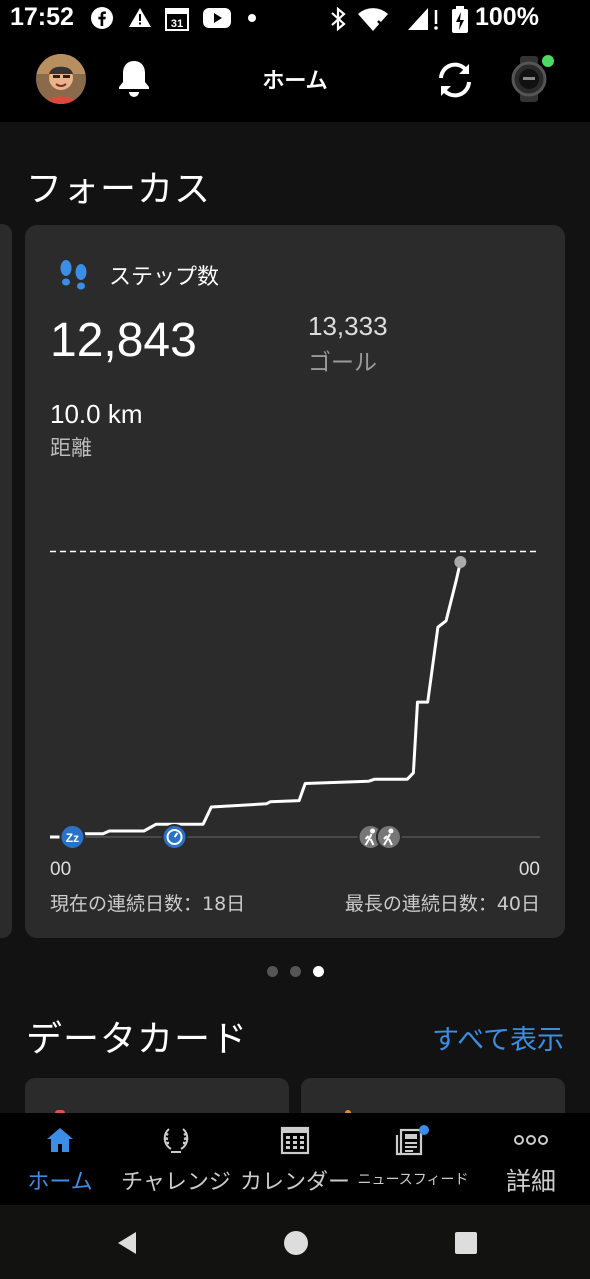  I want to click on laurel-icon, so click(176, 1140).